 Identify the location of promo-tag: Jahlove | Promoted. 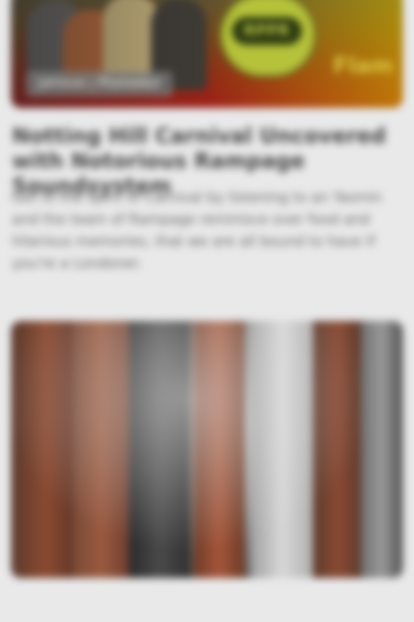
(99, 84).